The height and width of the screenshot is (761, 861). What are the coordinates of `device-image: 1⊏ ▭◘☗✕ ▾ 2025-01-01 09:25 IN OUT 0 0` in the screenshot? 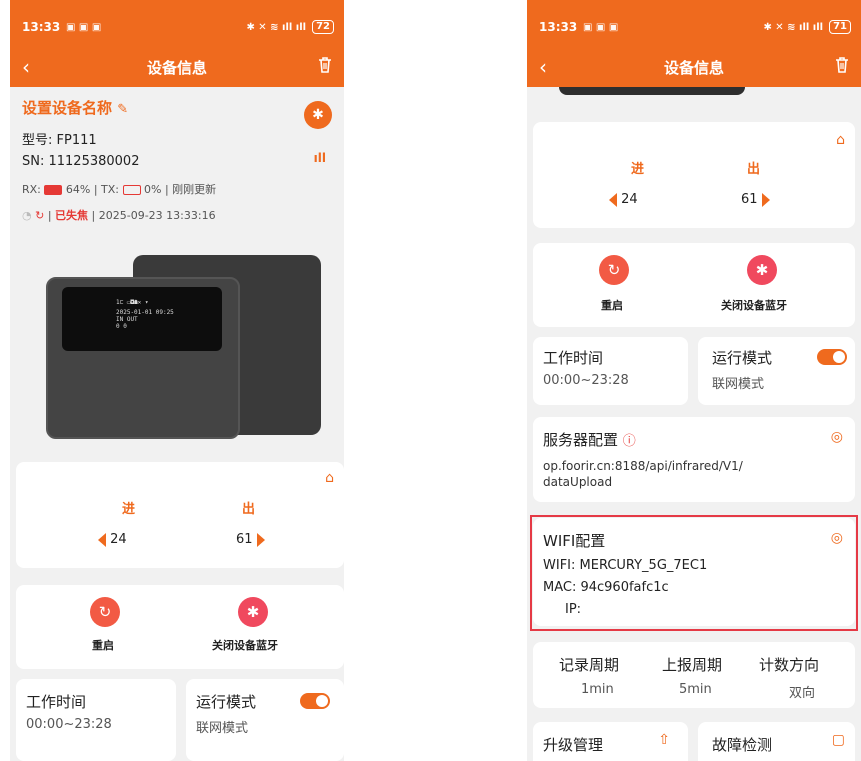 It's located at (177, 351).